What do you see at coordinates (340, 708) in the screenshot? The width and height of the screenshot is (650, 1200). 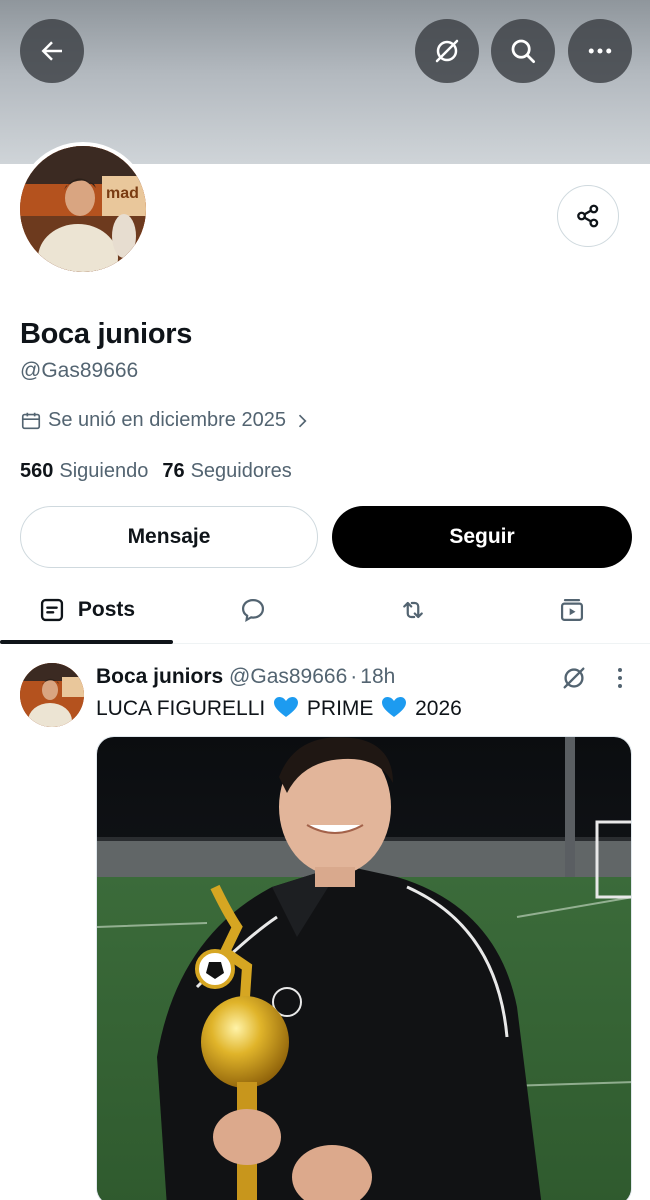 I see `post-text-part2: PRIME` at bounding box center [340, 708].